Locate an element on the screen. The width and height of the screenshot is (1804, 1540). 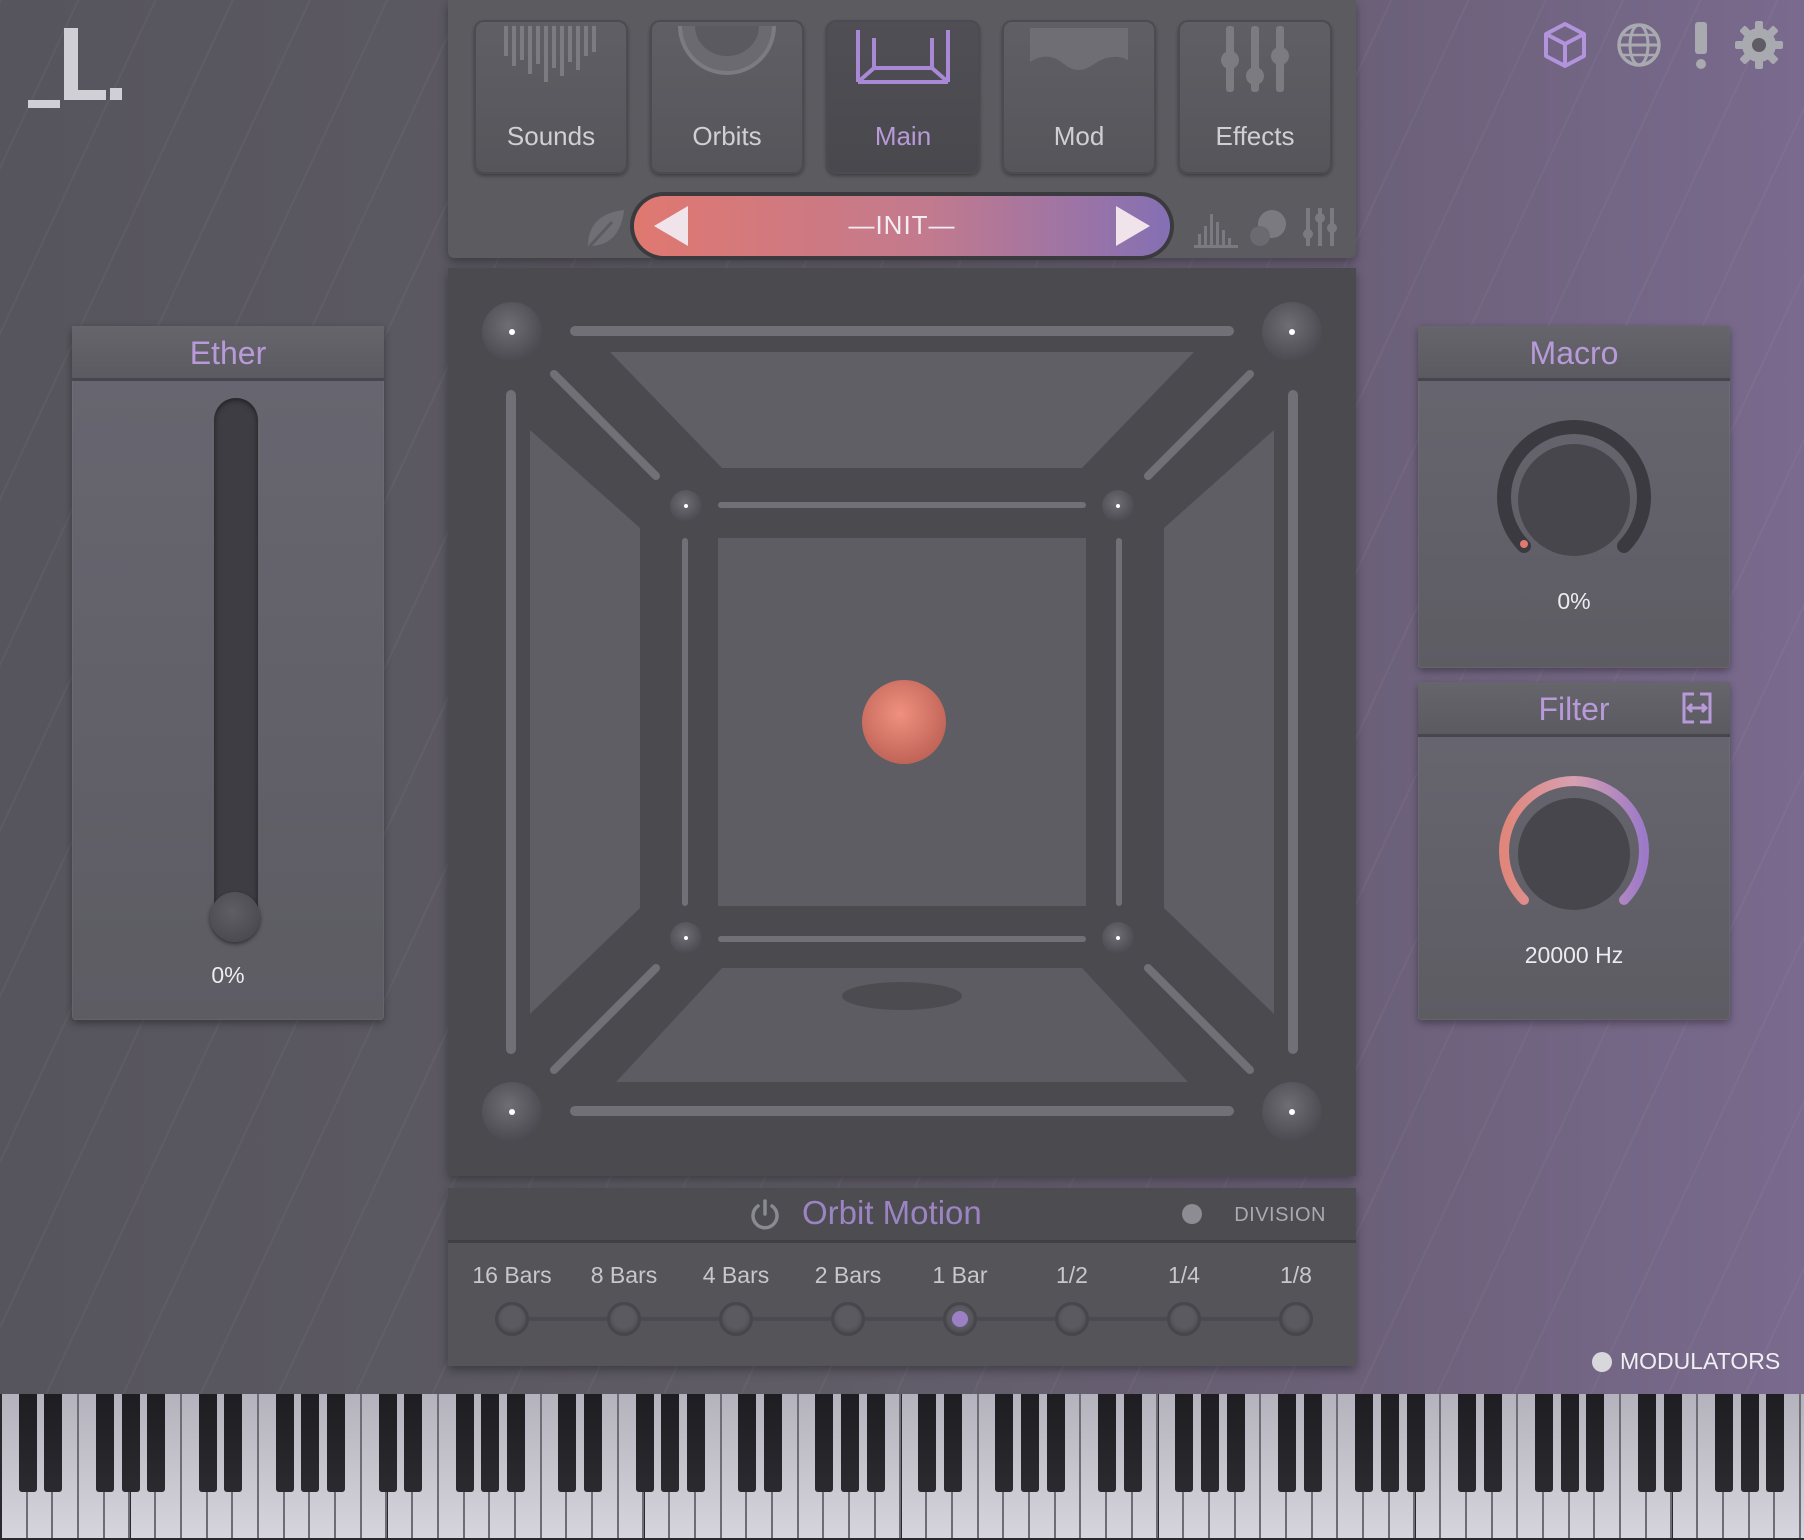
division-step-label: 16 Bars is located at coordinates (512, 1275).